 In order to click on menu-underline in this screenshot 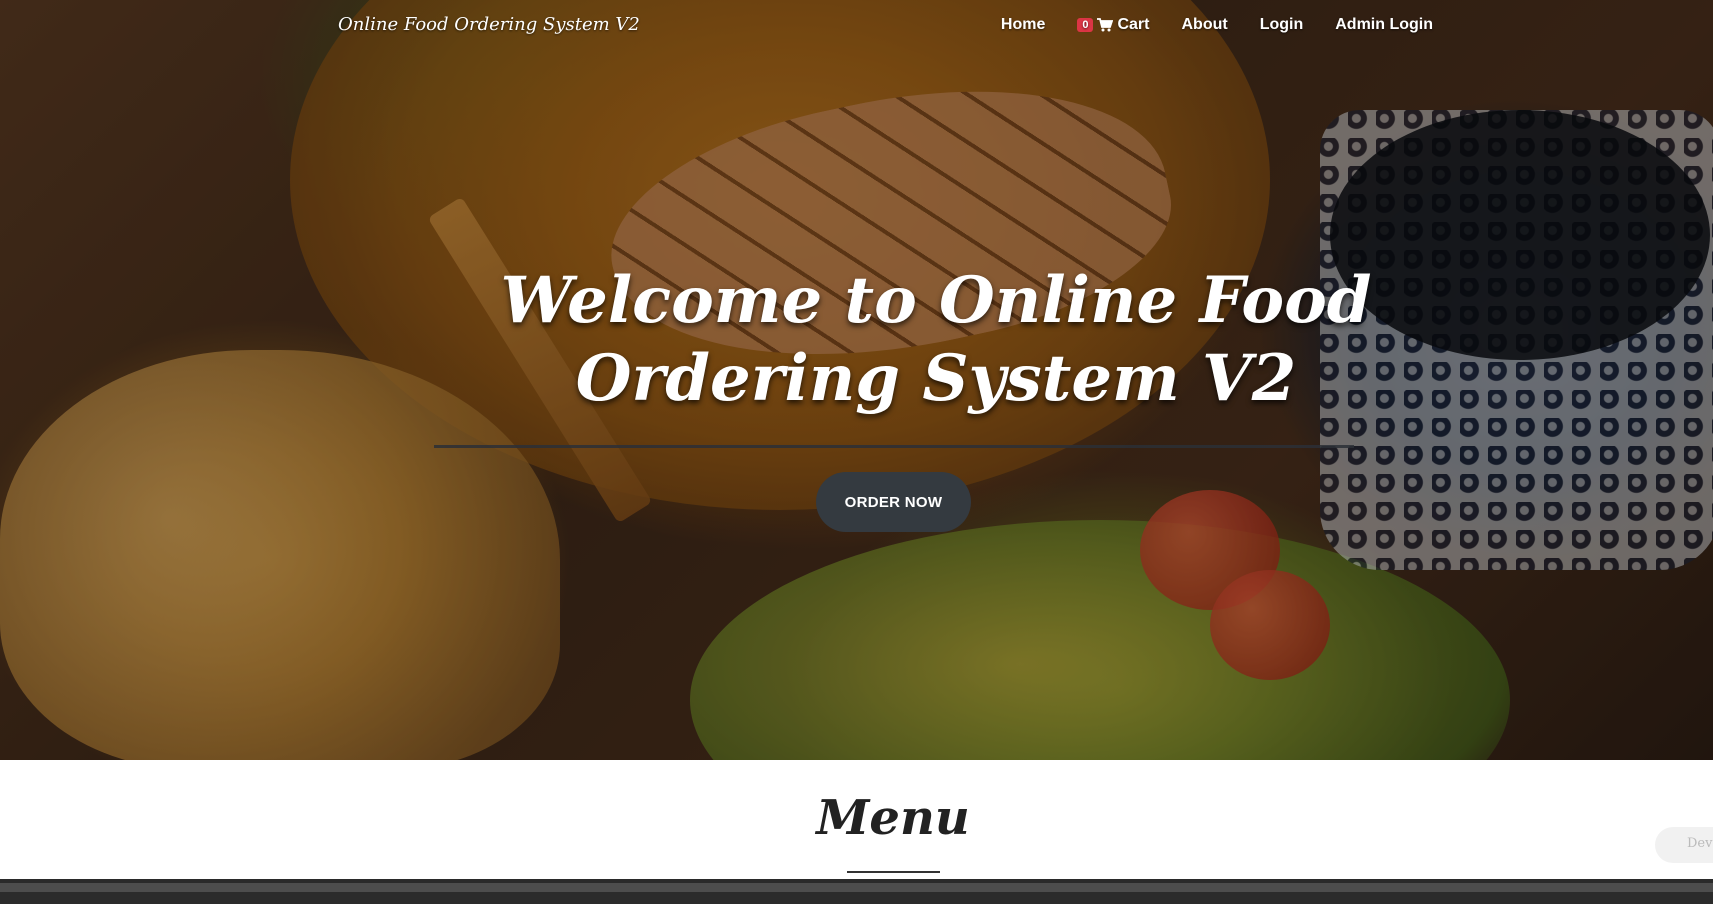, I will do `click(893, 872)`.